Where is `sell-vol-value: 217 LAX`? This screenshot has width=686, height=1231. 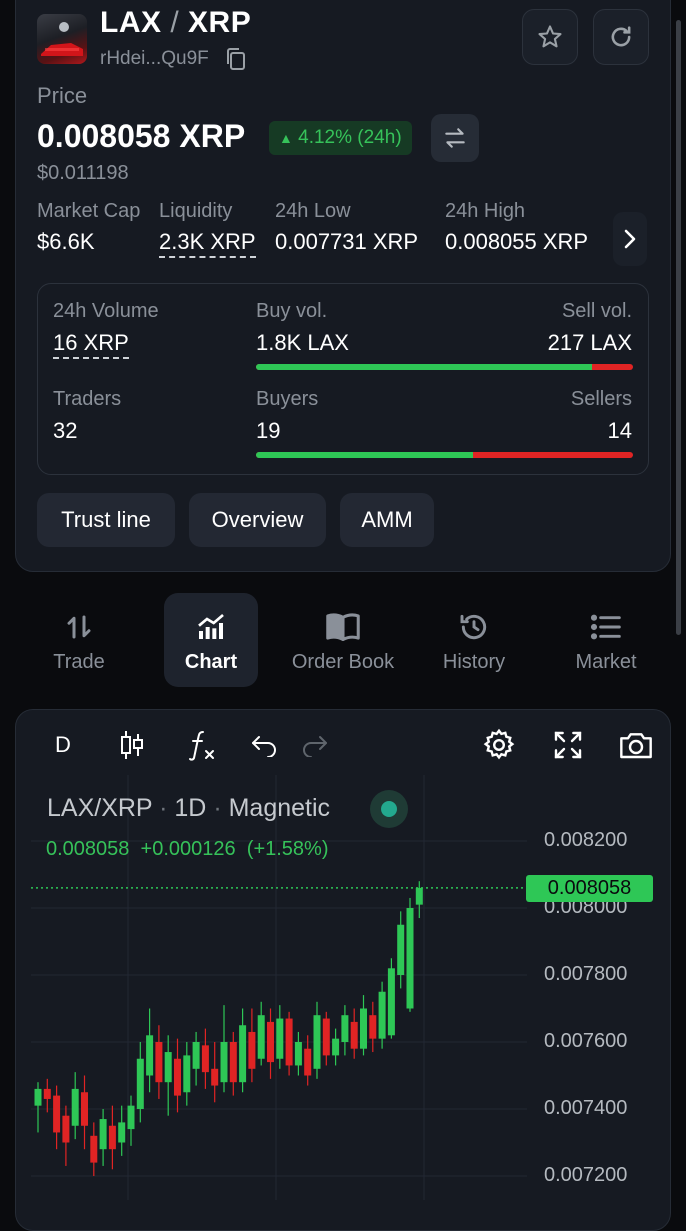
sell-vol-value: 217 LAX is located at coordinates (589, 342).